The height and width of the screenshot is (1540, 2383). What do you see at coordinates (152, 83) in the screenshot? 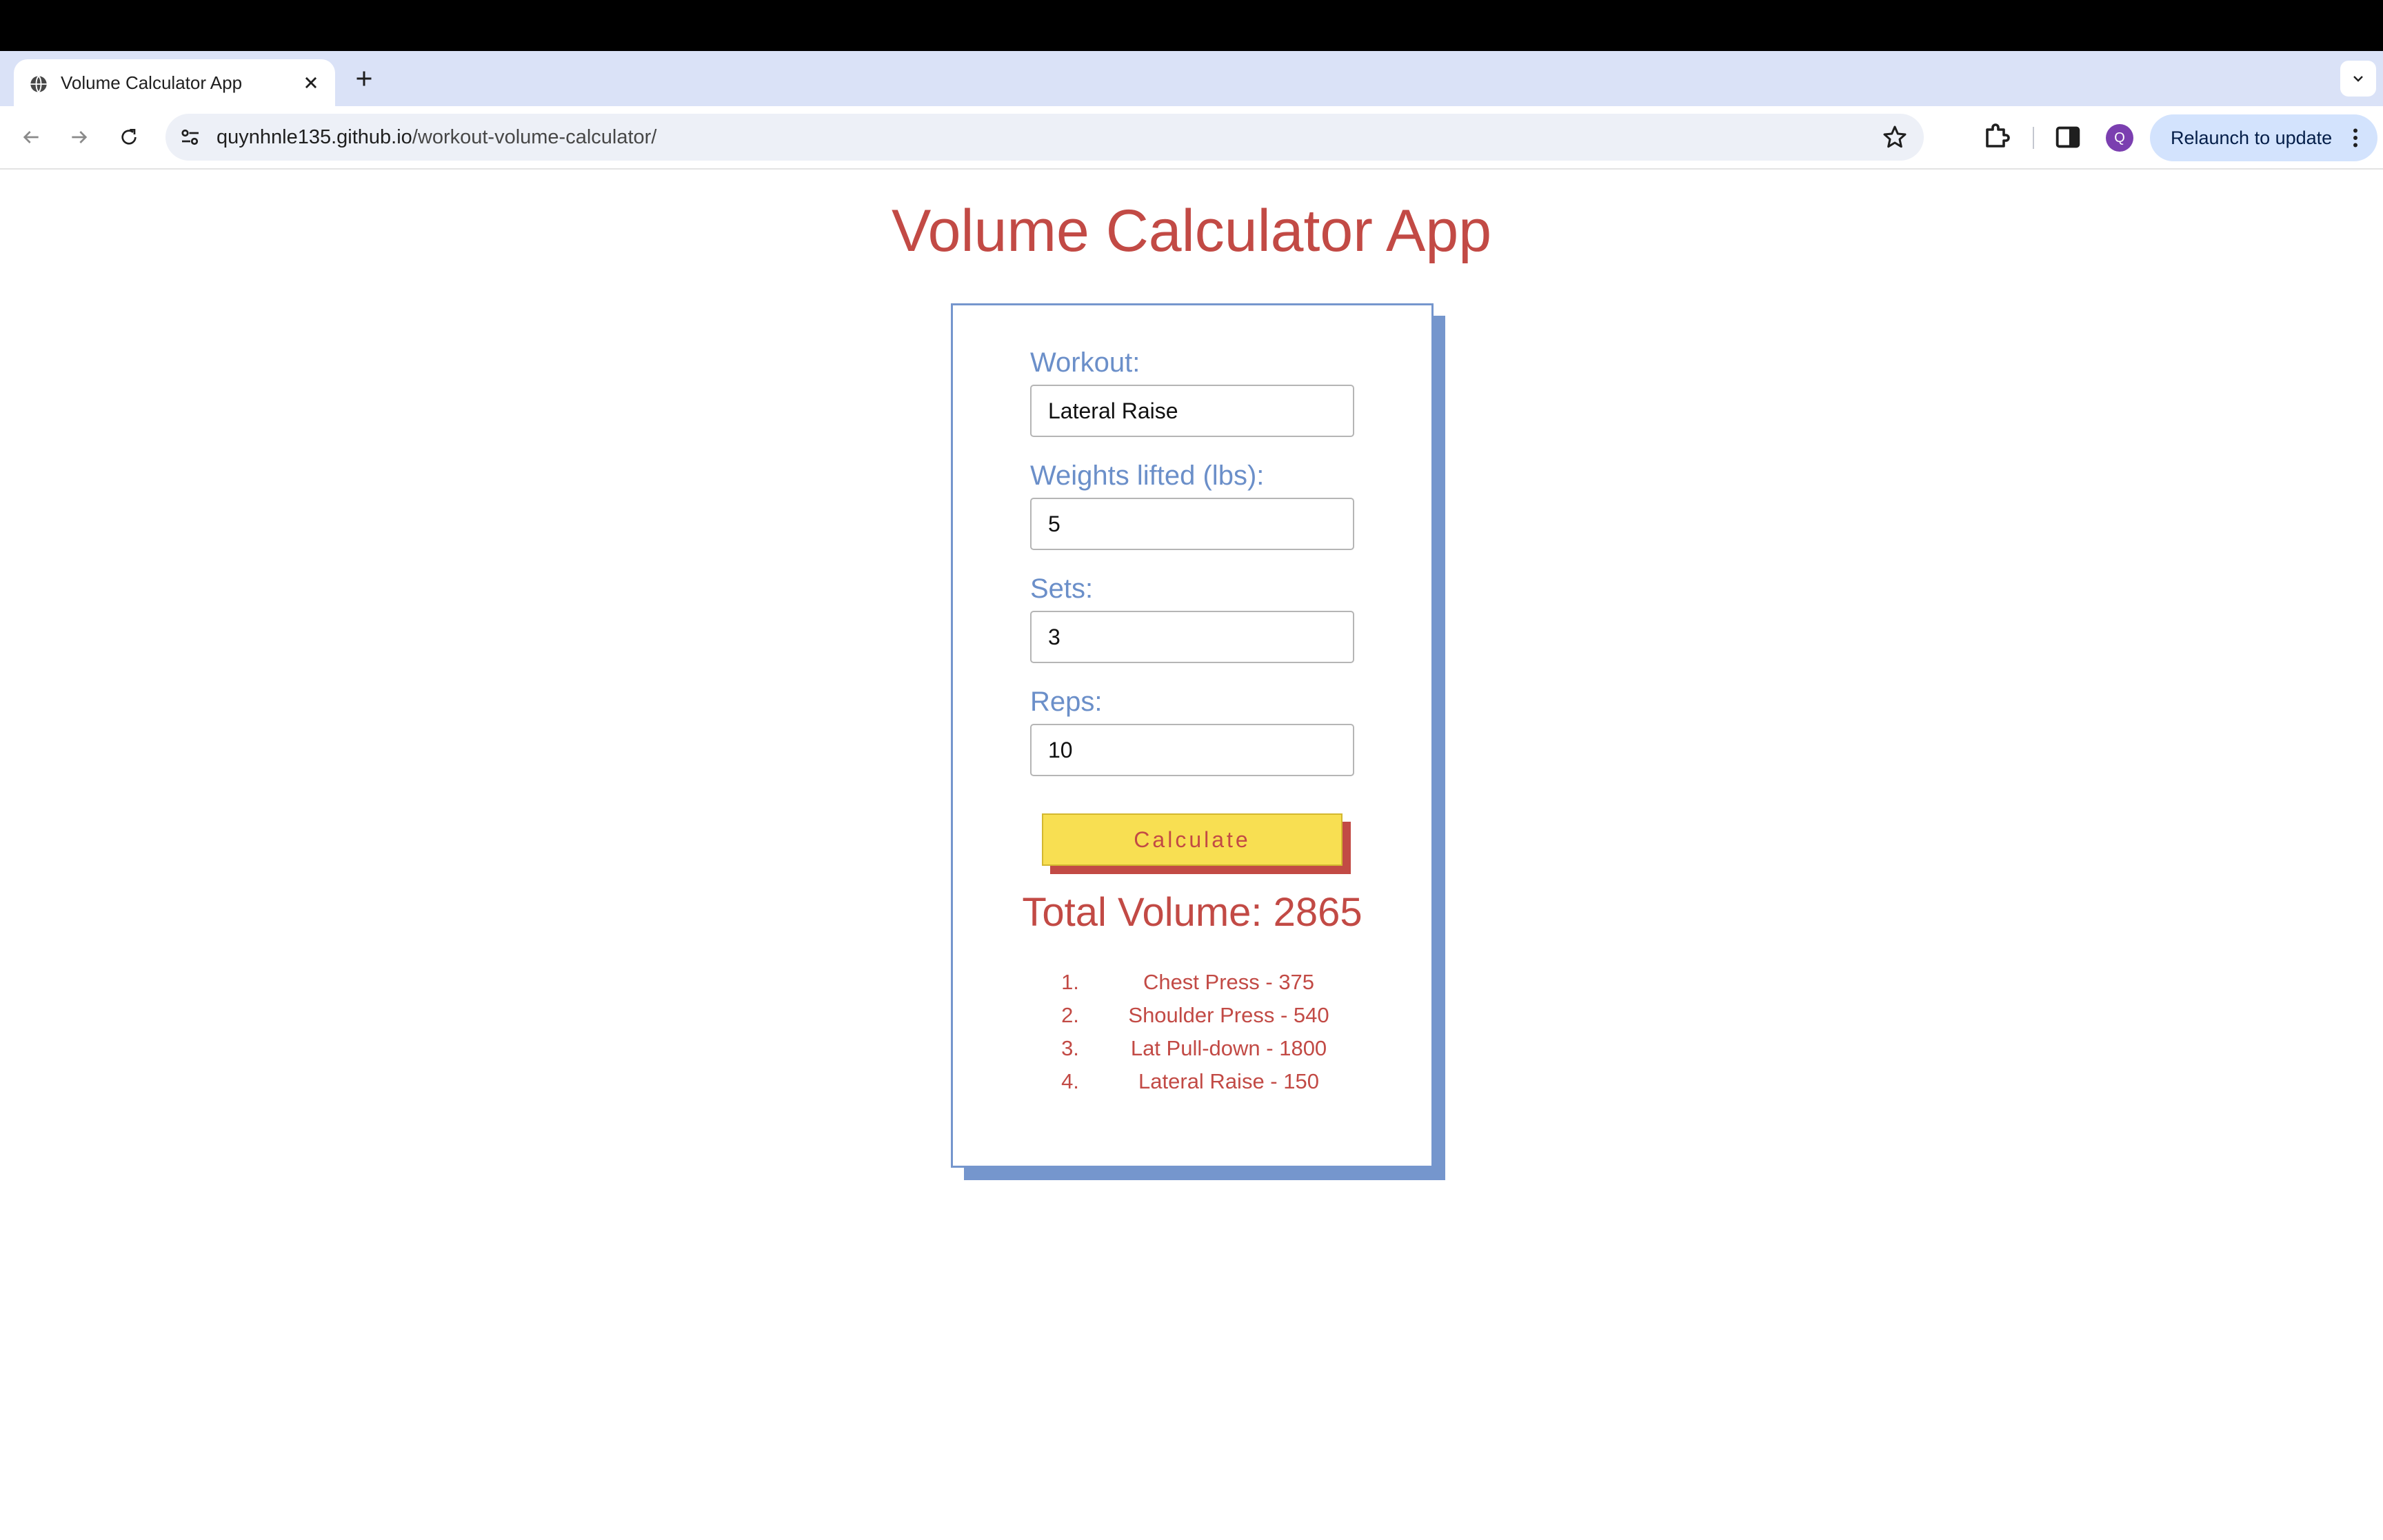
I see `tab-title: Volume Calculator App` at bounding box center [152, 83].